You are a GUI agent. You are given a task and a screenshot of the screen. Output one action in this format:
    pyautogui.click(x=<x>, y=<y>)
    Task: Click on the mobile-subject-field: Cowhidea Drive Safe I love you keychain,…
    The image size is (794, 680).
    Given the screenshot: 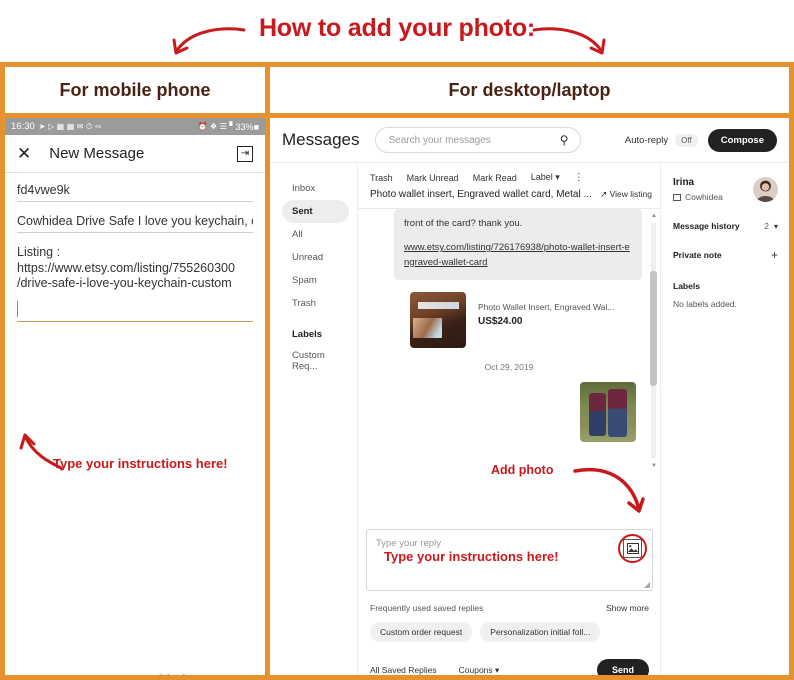 What is the action you would take?
    pyautogui.click(x=135, y=217)
    